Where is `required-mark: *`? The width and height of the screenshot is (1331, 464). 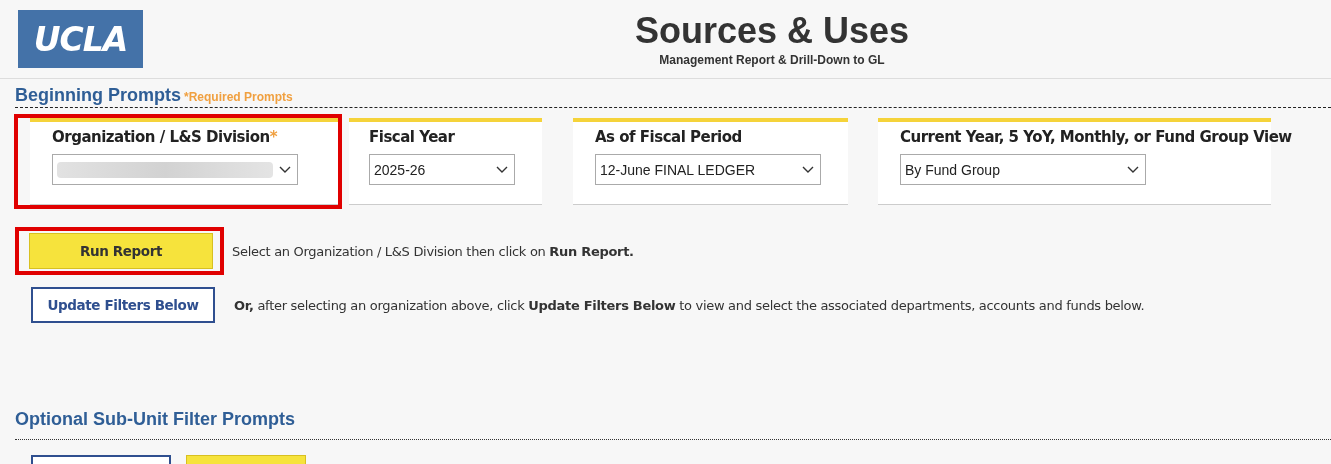
required-mark: * is located at coordinates (273, 137).